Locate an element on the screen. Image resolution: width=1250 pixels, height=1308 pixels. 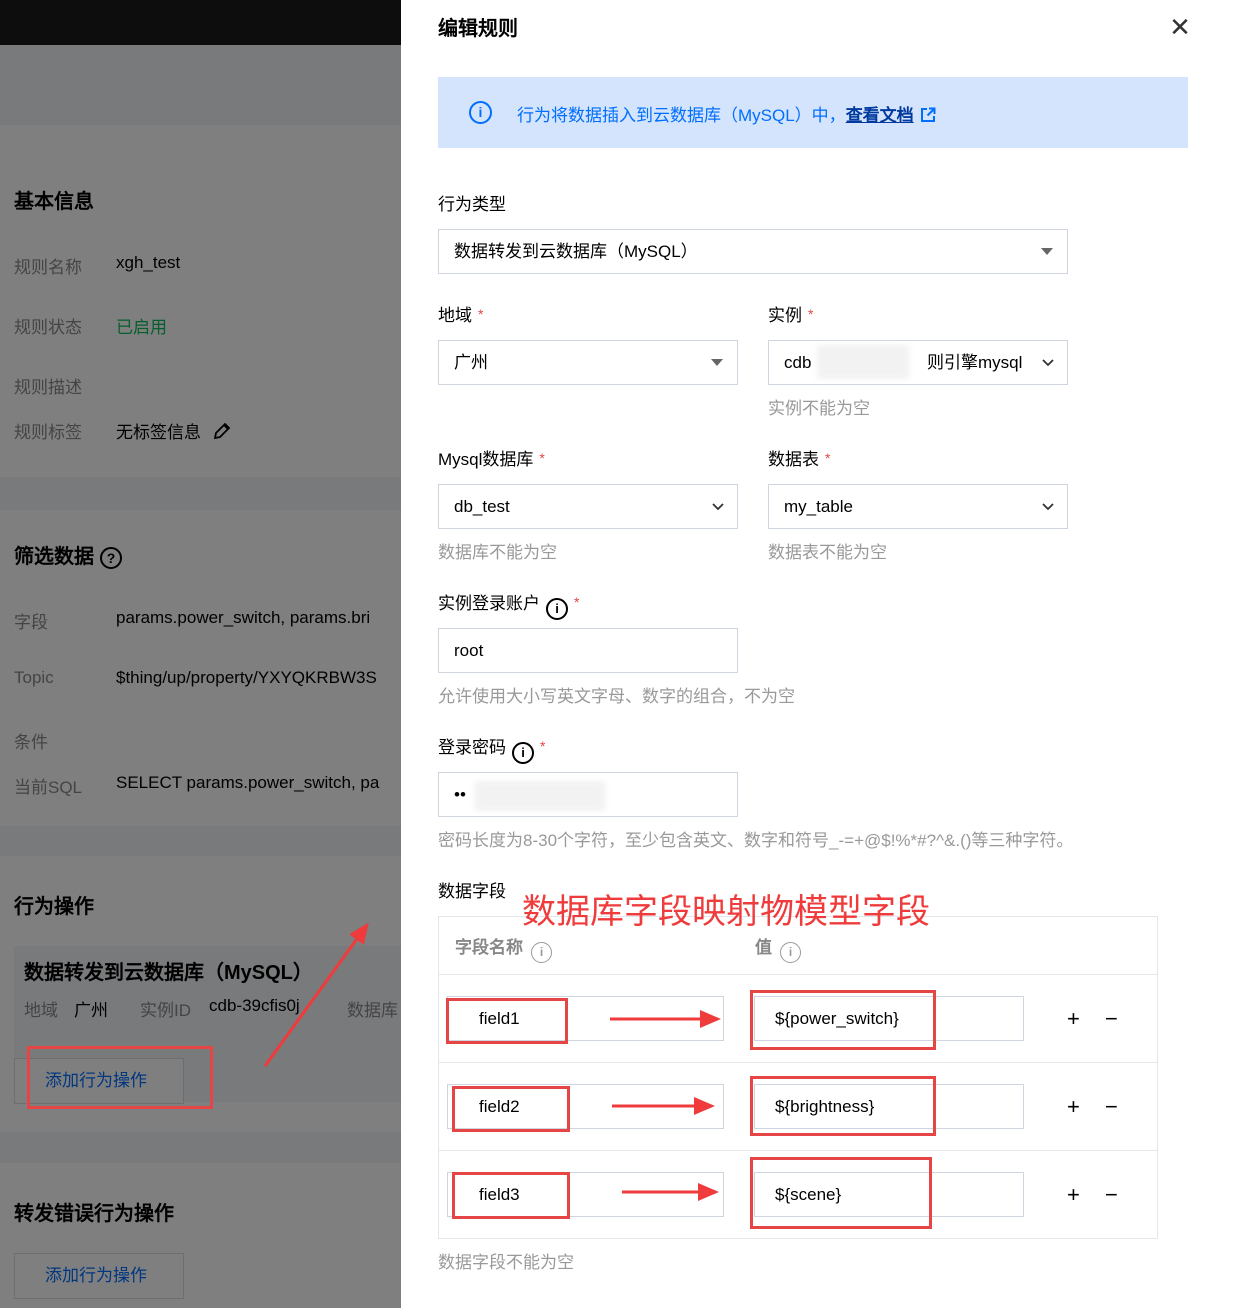
info-banner: i 行为将数据插入到云数据库（MySQL）中，查看文档 is located at coordinates (813, 112).